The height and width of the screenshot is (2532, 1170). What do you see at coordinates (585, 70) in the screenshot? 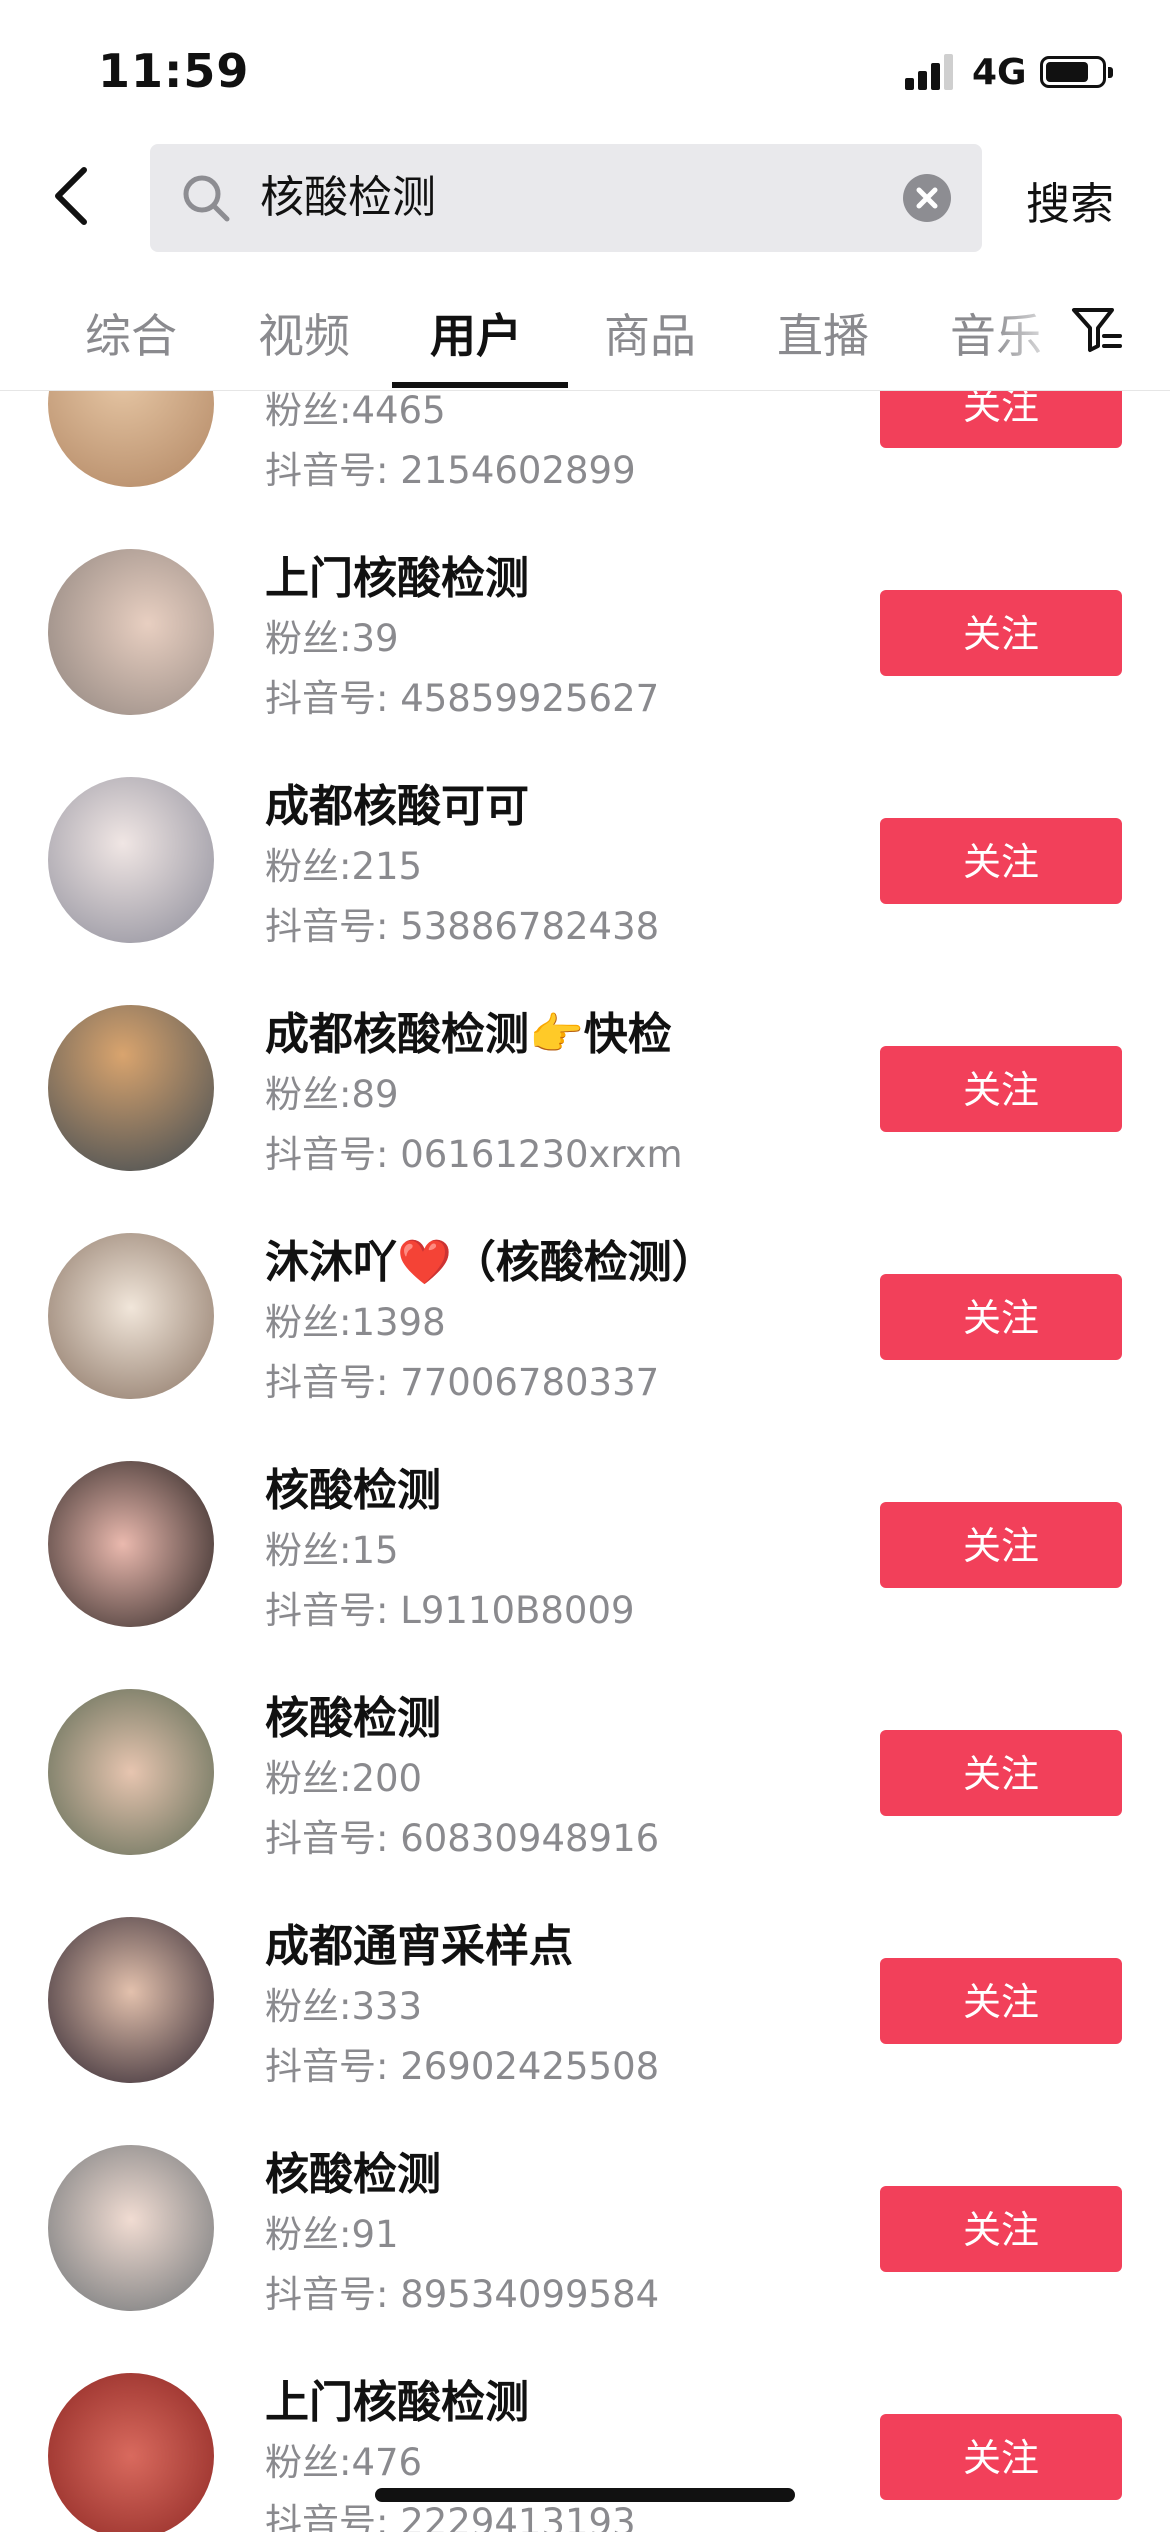
I see `status-bar: 11:59 4G` at bounding box center [585, 70].